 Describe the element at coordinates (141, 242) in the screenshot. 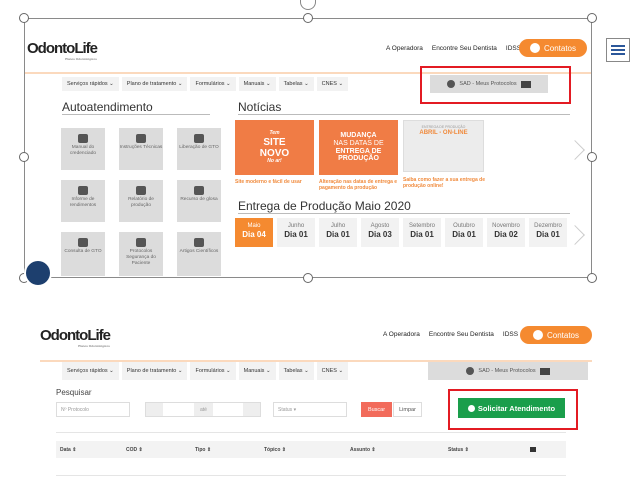

I see `document-edit-icon` at that location.